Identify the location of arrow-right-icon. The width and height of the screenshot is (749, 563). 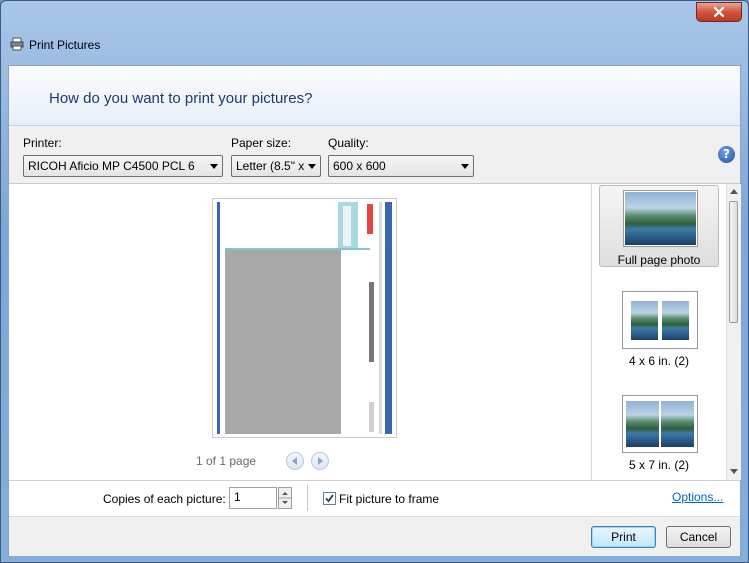
(320, 461).